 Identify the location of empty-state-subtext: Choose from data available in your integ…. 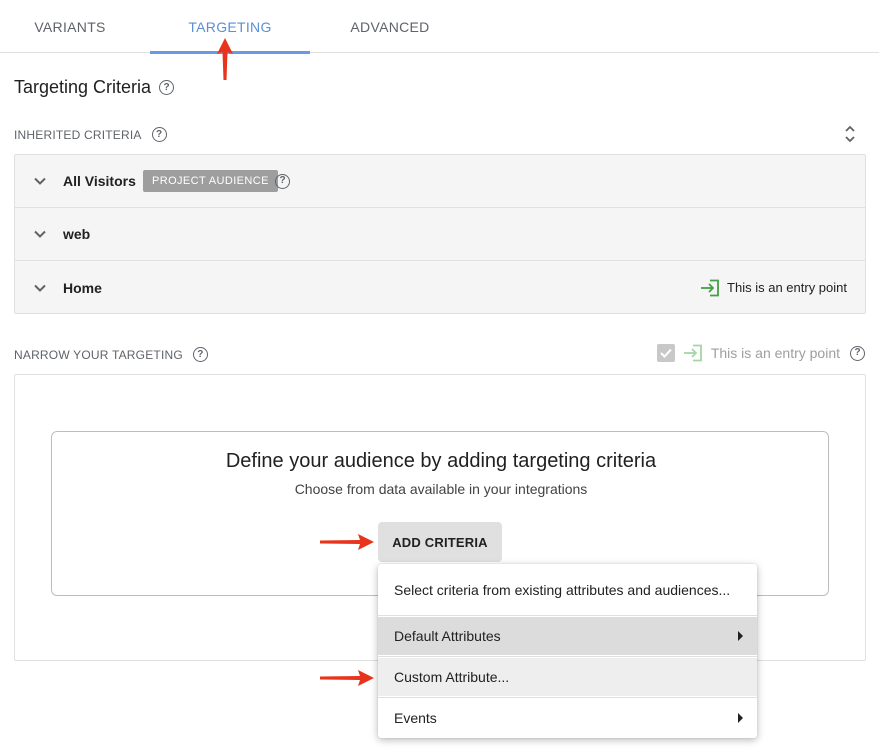
(441, 489).